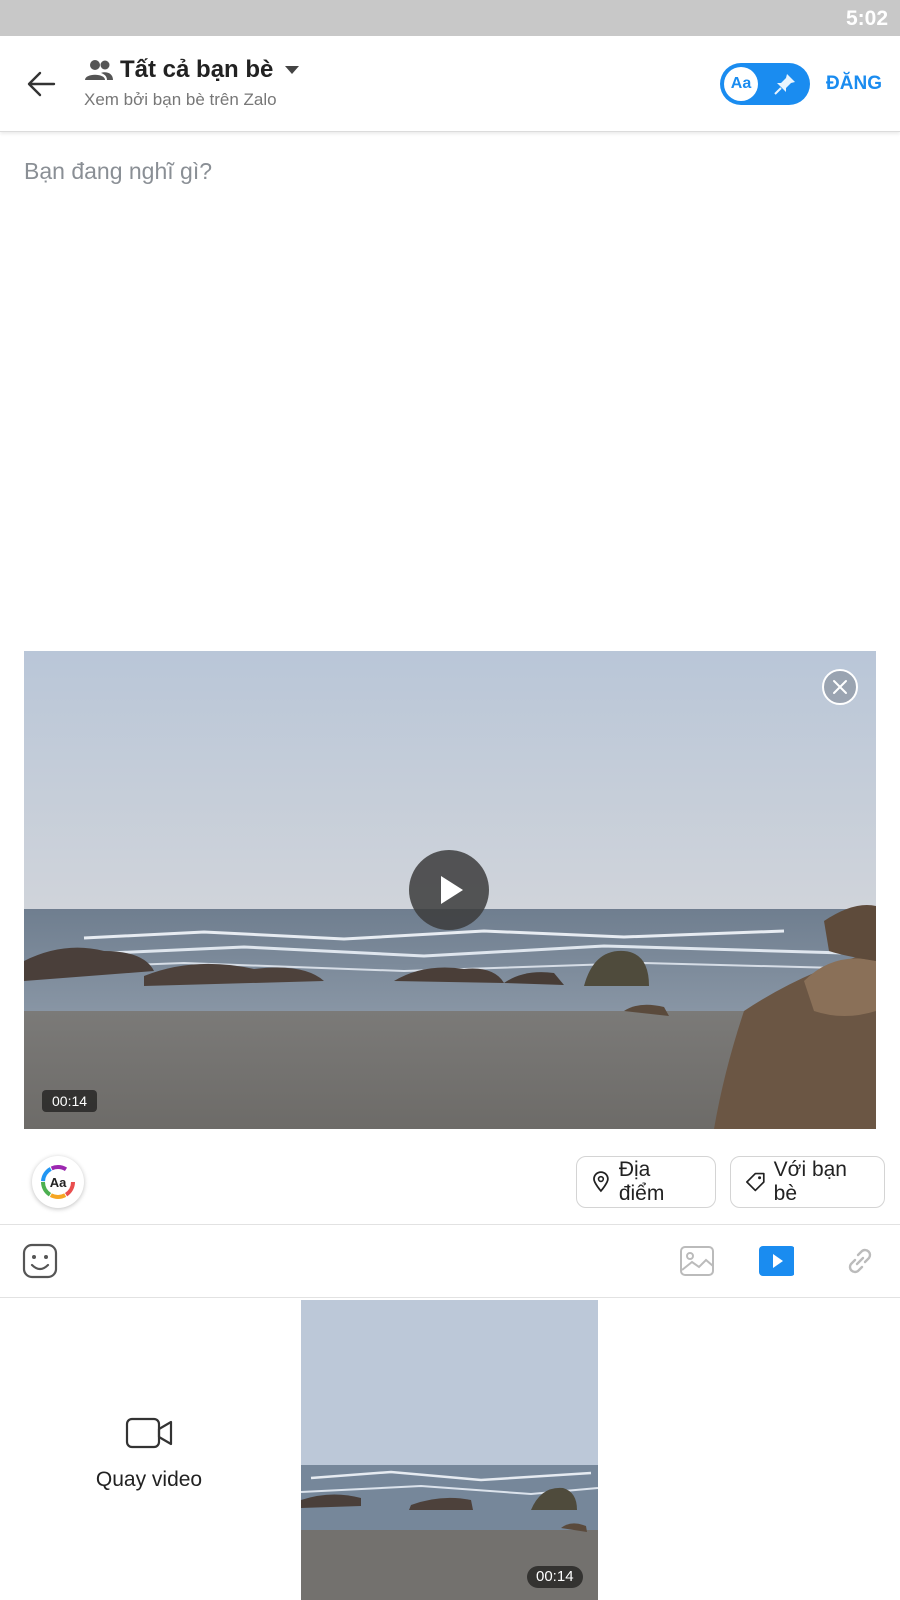 Image resolution: width=900 pixels, height=1600 pixels. What do you see at coordinates (765, 84) in the screenshot?
I see `text-style-toggle: Aa` at bounding box center [765, 84].